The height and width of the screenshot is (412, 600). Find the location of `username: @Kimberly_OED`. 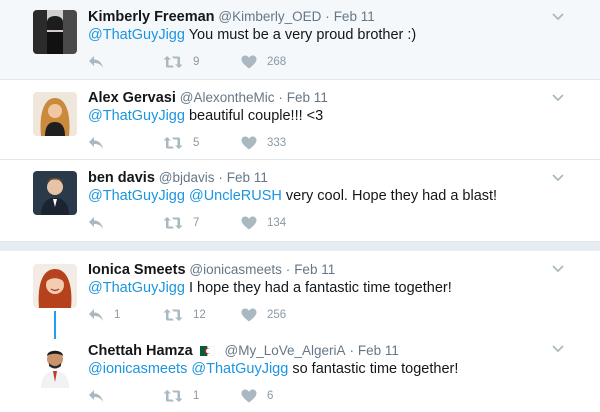

username: @Kimberly_OED is located at coordinates (269, 16).